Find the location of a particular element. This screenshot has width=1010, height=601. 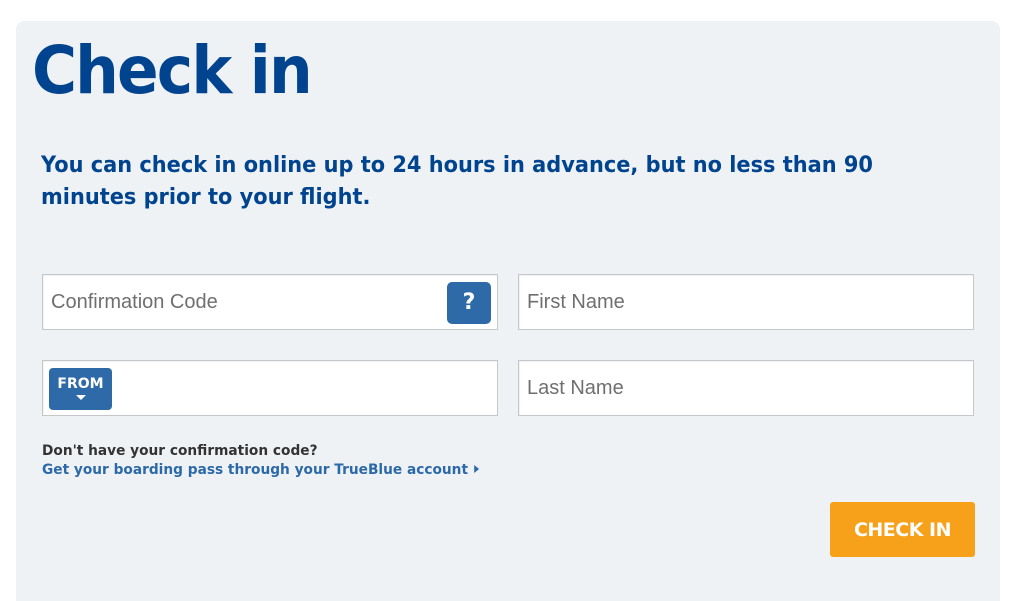

first-name-input is located at coordinates (746, 302).